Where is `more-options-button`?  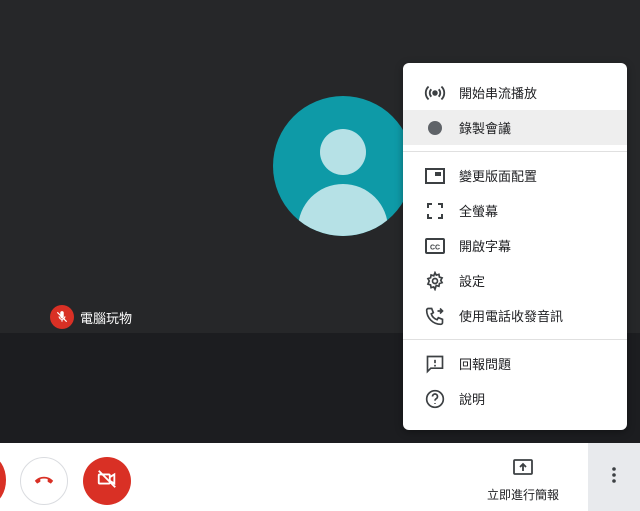 more-options-button is located at coordinates (614, 477).